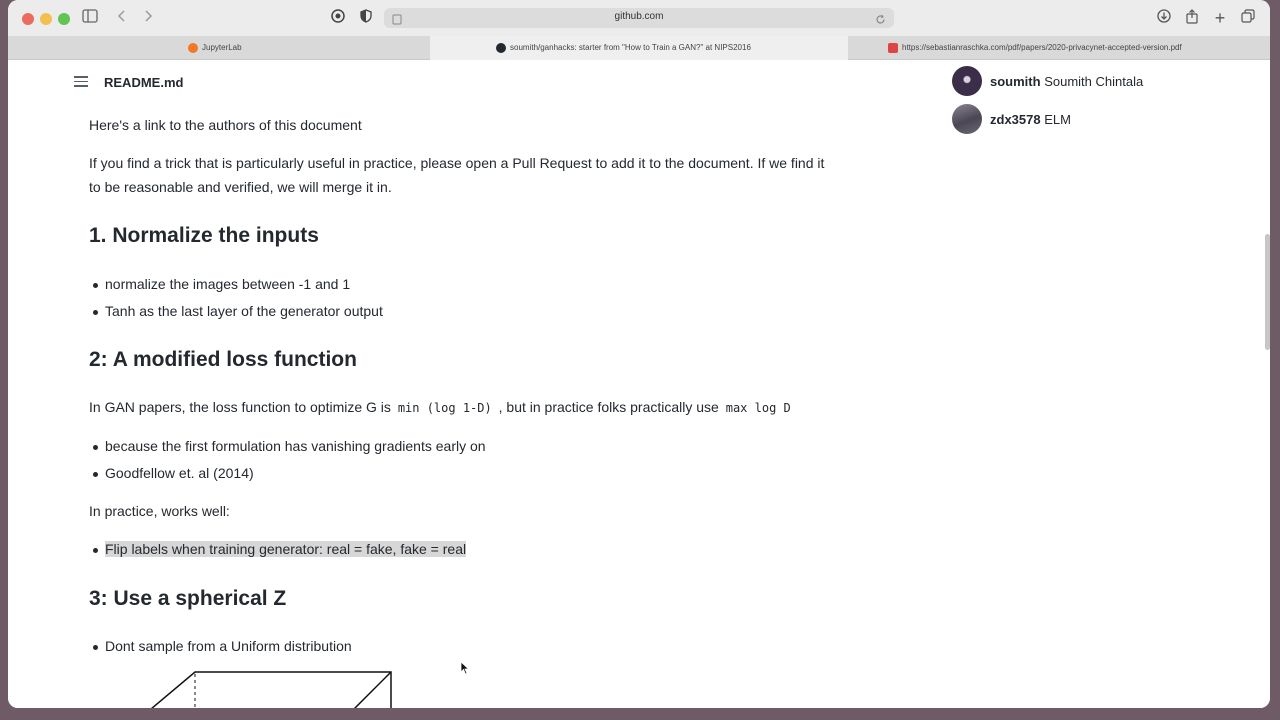 This screenshot has width=1280, height=720. Describe the element at coordinates (1057, 119) in the screenshot. I see `contributor-name: ELM` at that location.